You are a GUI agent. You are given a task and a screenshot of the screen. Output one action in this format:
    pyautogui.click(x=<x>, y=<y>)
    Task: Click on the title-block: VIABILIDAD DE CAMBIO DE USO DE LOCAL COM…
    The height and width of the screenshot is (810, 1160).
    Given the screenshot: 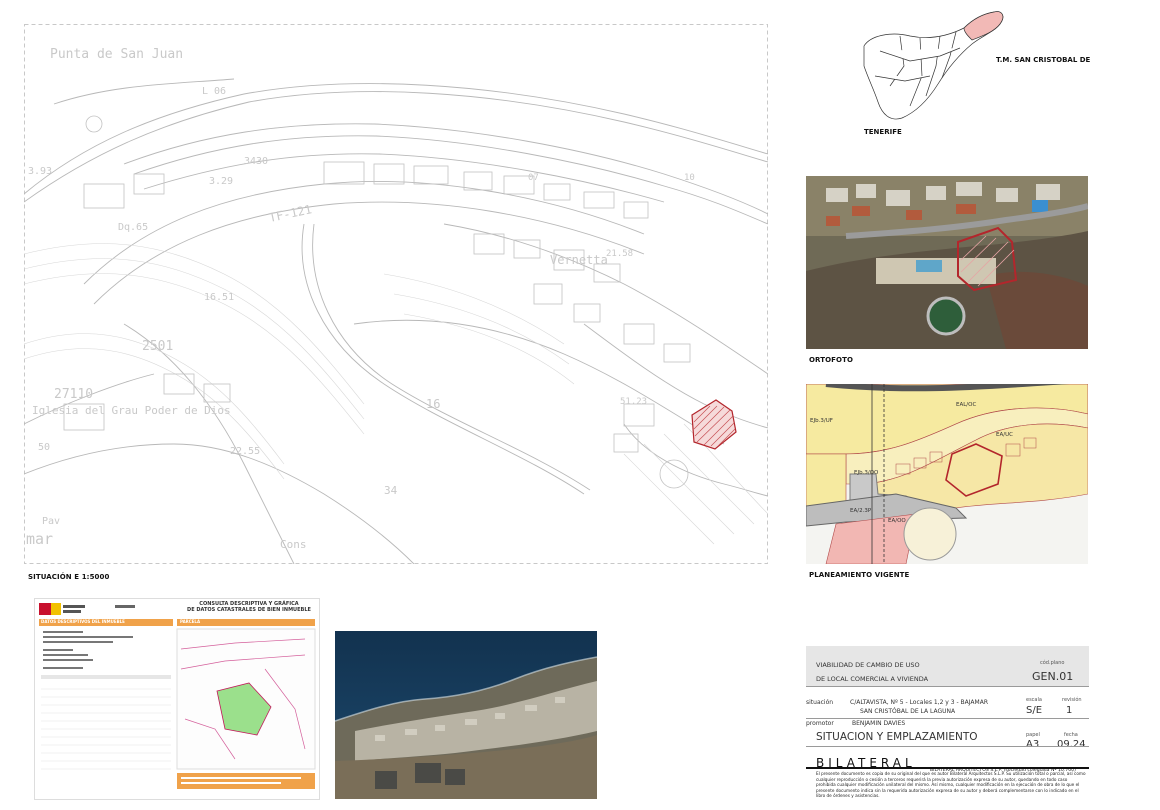 What is the action you would take?
    pyautogui.click(x=947, y=726)
    